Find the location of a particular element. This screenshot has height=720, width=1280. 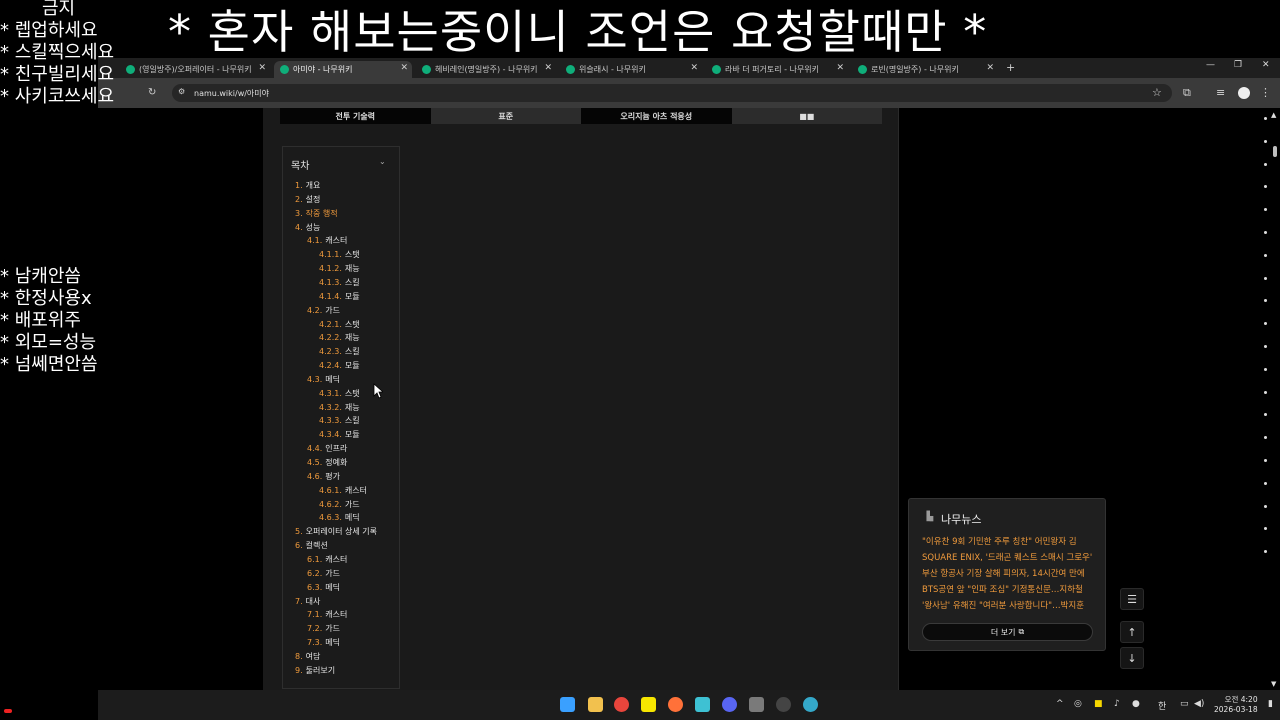

scroll-down-icon: ▼ is located at coordinates (1273, 684).